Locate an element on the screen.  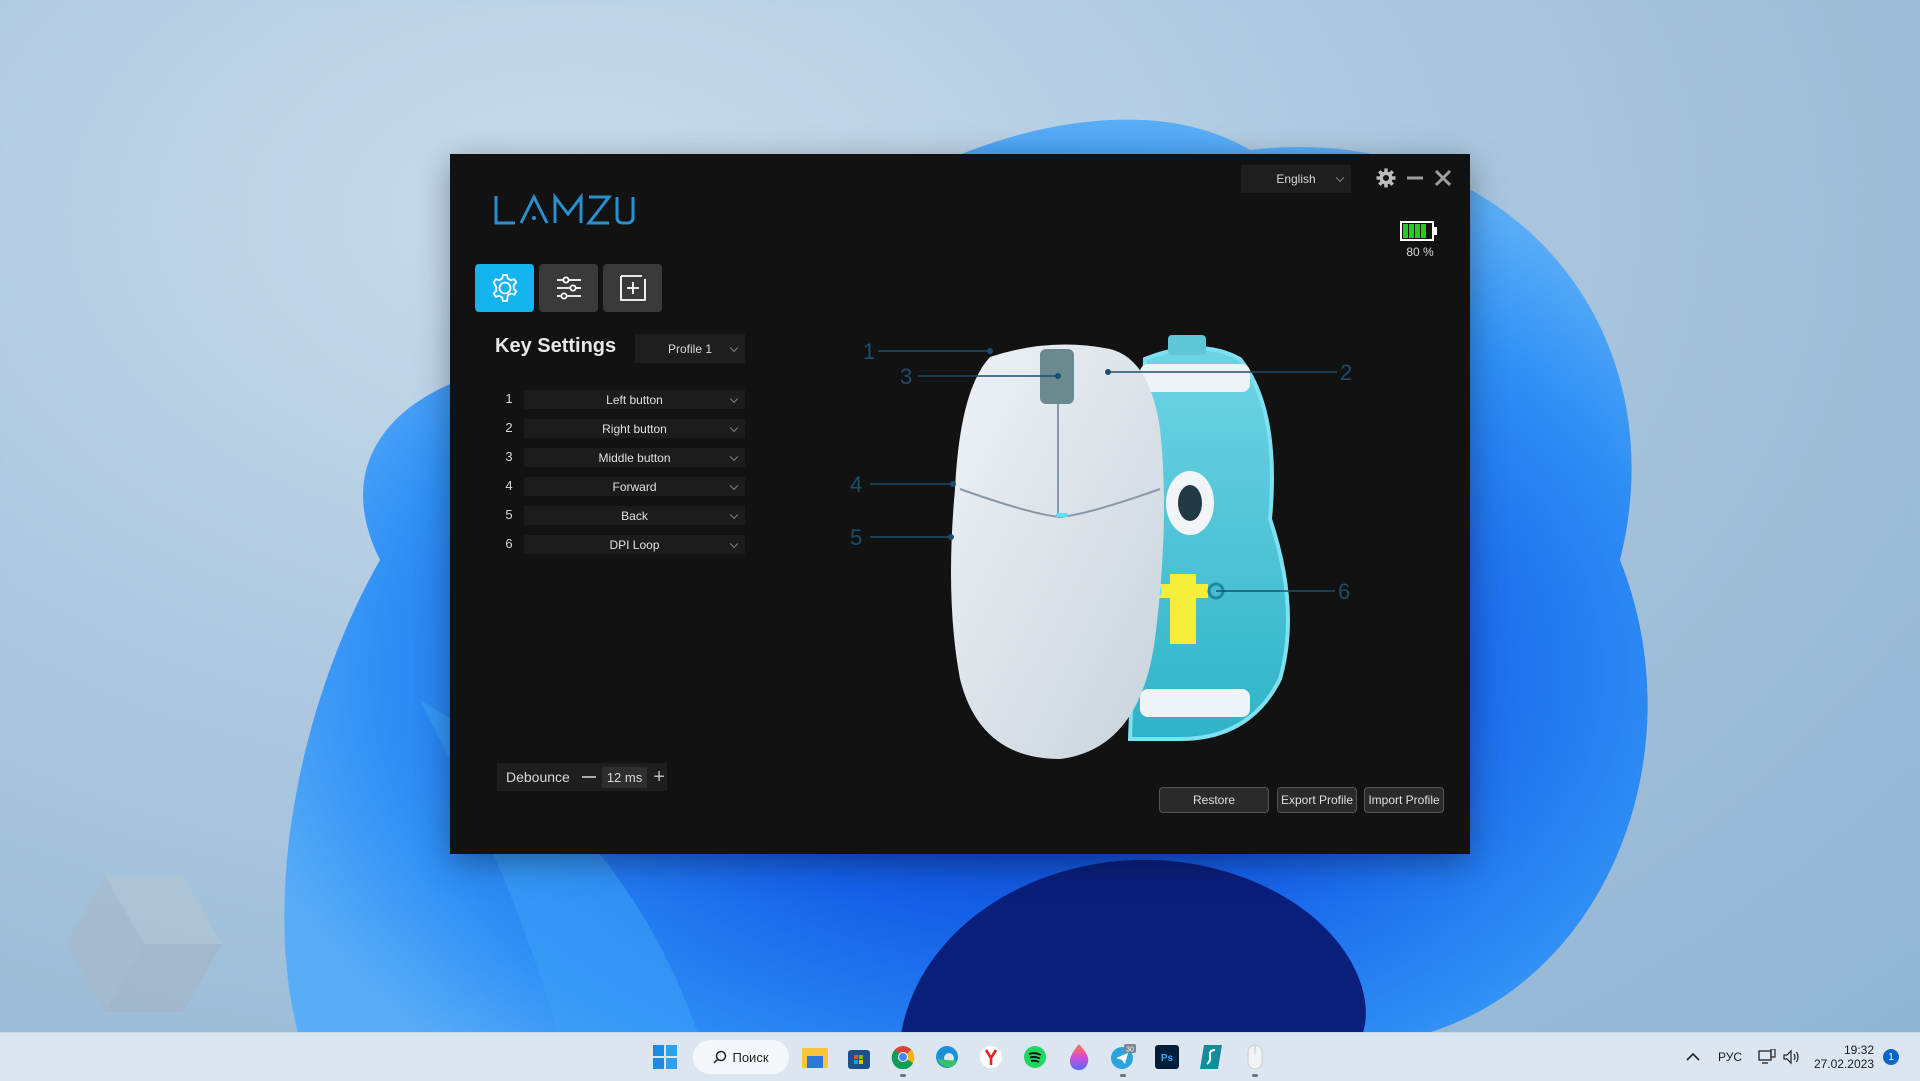
taskbar-search: Поиск is located at coordinates (741, 1057).